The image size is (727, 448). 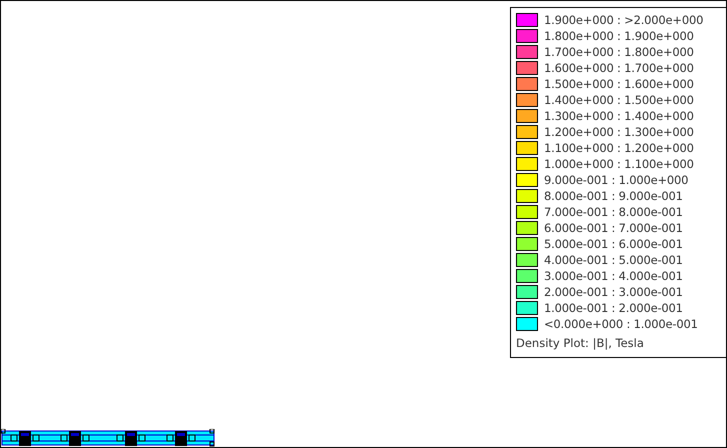 I want to click on legend-label: 4.000e-001 : 5.000e-001, so click(x=613, y=260).